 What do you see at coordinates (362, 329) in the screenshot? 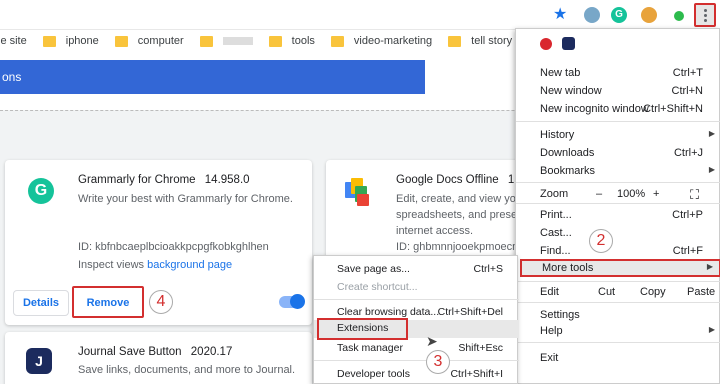
I see `extensions-highlight` at bounding box center [362, 329].